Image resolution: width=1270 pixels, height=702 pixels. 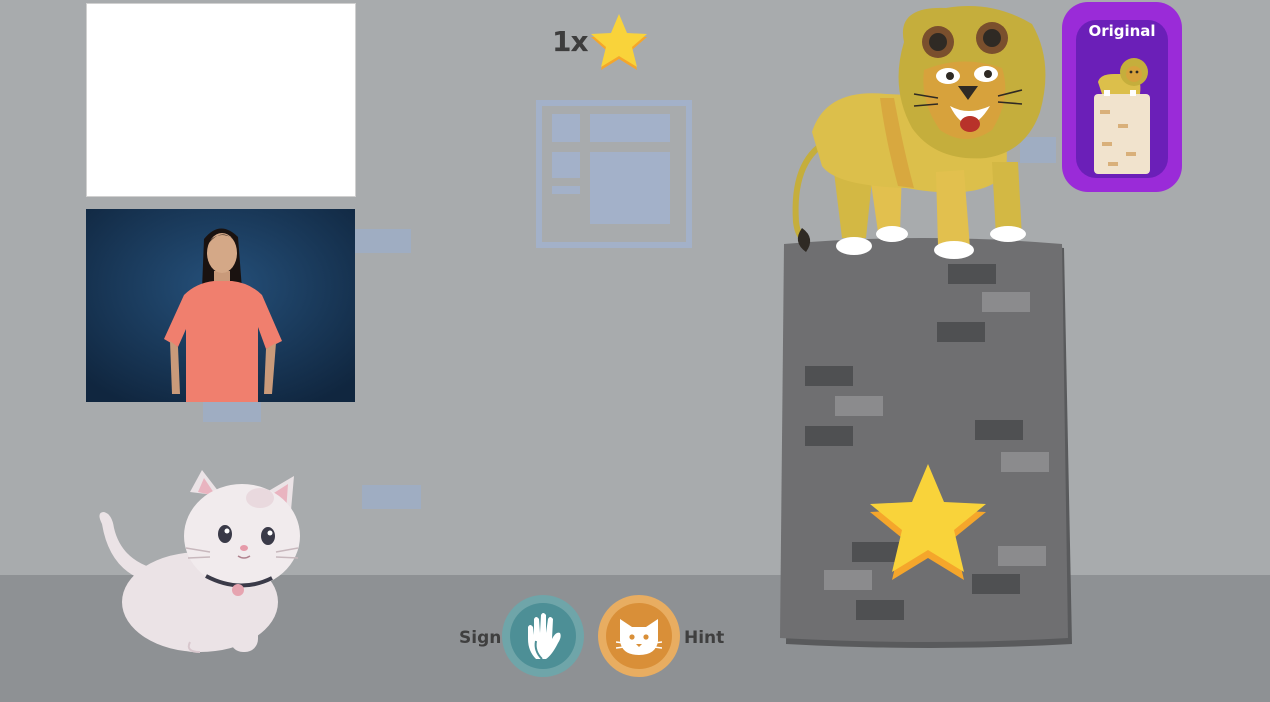 What do you see at coordinates (704, 638) in the screenshot?
I see `hint-label: Hint` at bounding box center [704, 638].